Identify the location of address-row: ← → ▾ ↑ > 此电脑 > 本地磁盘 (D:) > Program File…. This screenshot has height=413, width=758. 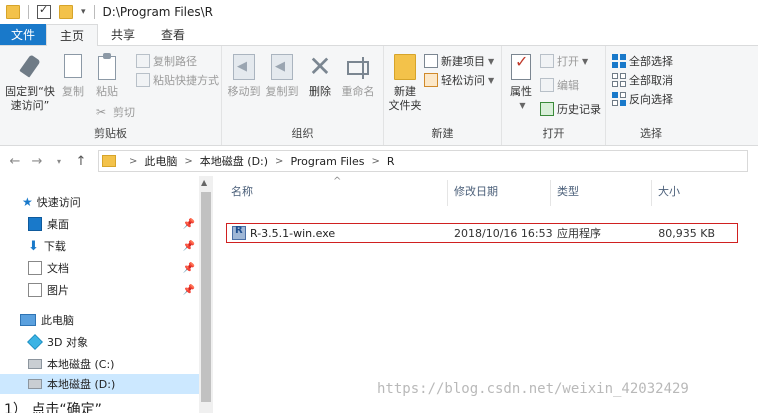
(379, 161).